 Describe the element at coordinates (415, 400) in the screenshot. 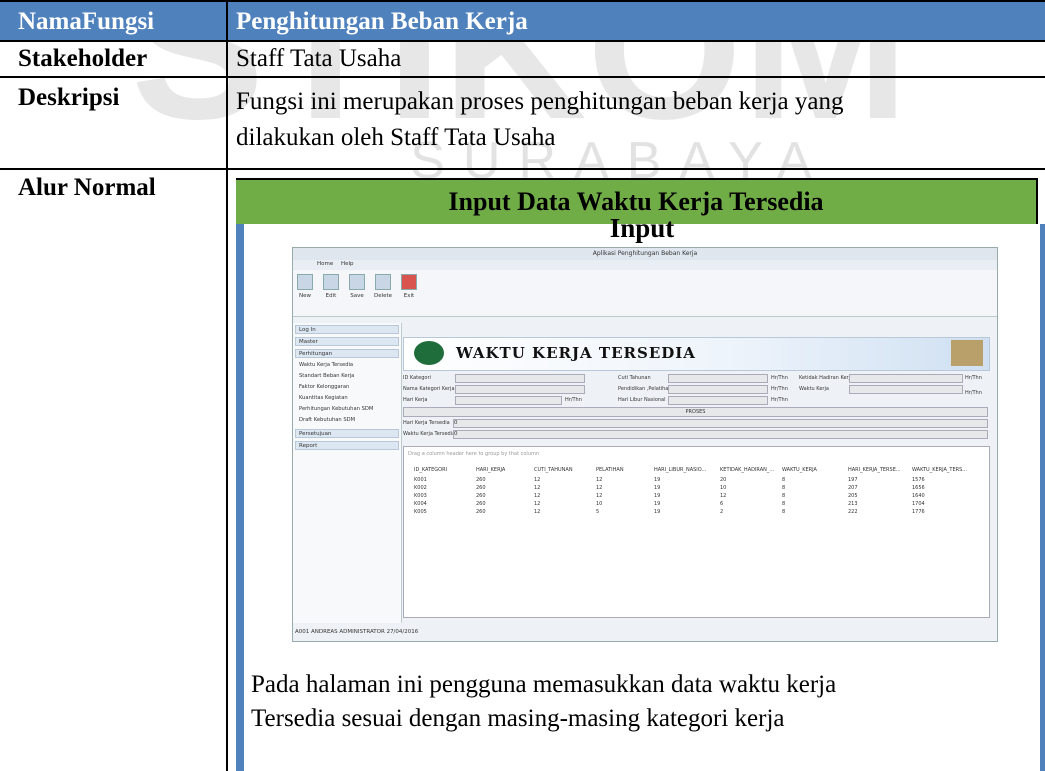

I see `label-hari-kerja: Hari Kerja` at that location.